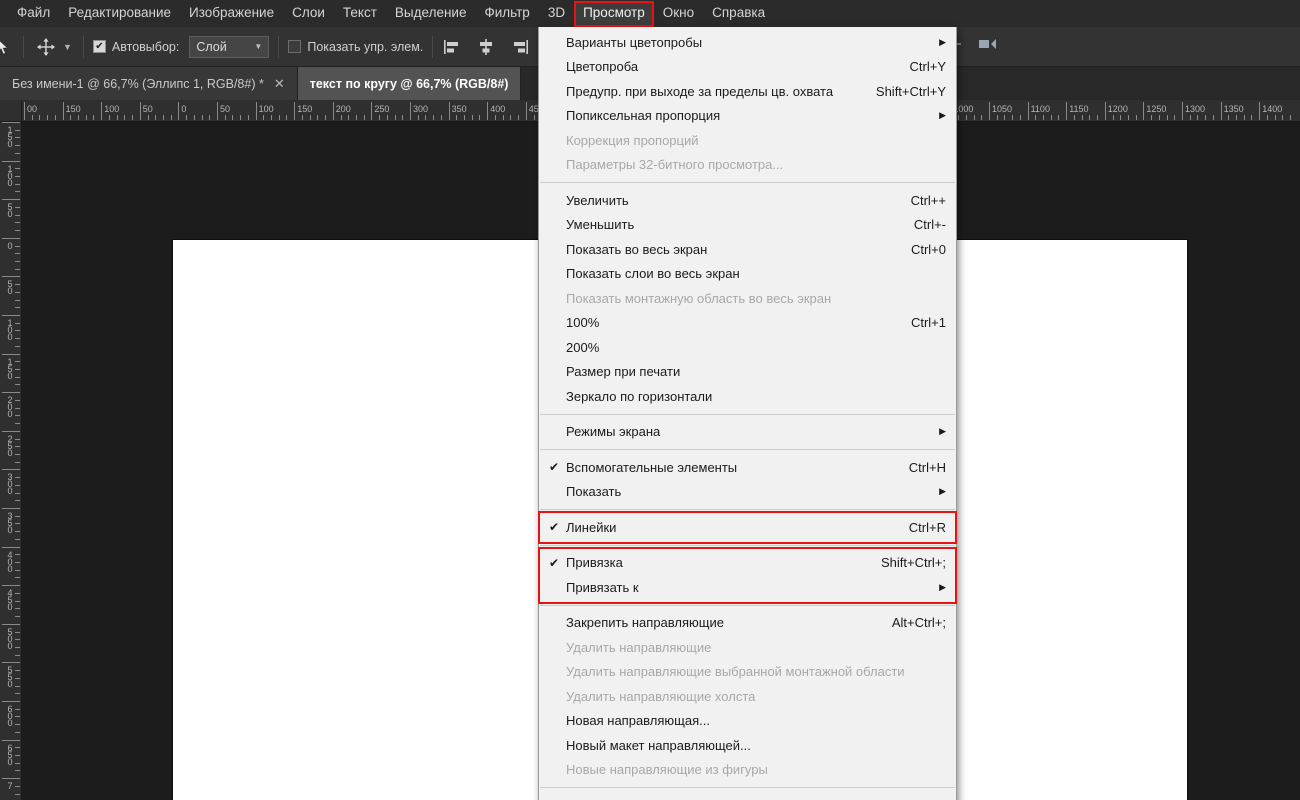 The width and height of the screenshot is (1300, 800). Describe the element at coordinates (46, 47) in the screenshot. I see `move-tool-icon` at that location.